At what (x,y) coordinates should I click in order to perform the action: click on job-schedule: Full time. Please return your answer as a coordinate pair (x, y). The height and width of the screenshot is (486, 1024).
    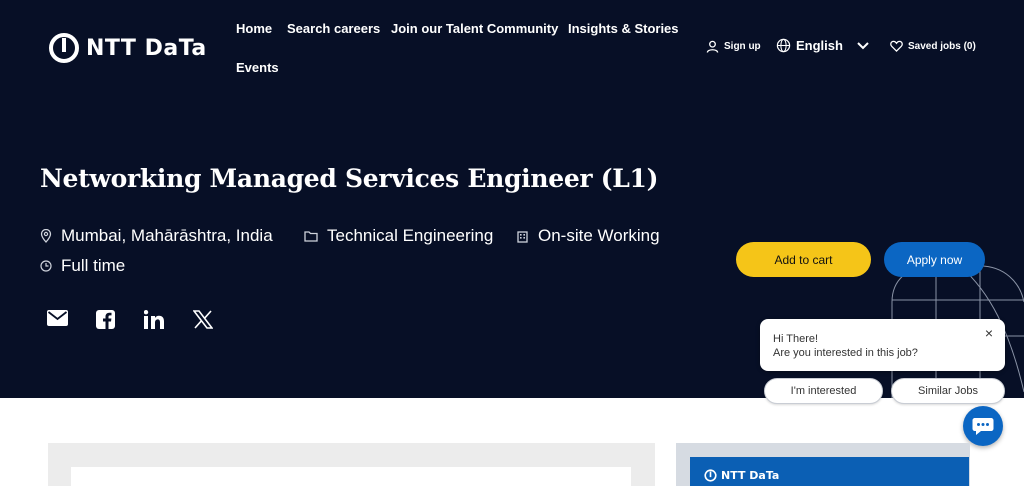
    Looking at the image, I should click on (82, 266).